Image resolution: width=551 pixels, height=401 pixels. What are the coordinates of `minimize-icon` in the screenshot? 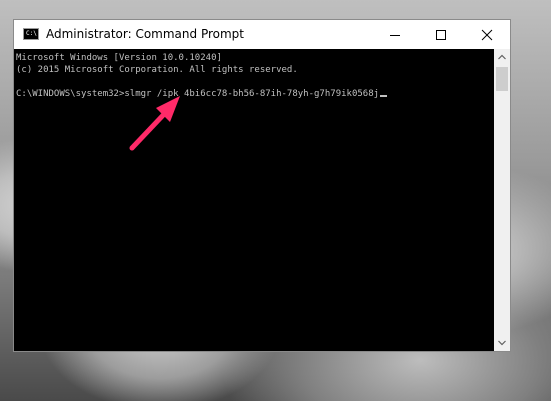 It's located at (395, 35).